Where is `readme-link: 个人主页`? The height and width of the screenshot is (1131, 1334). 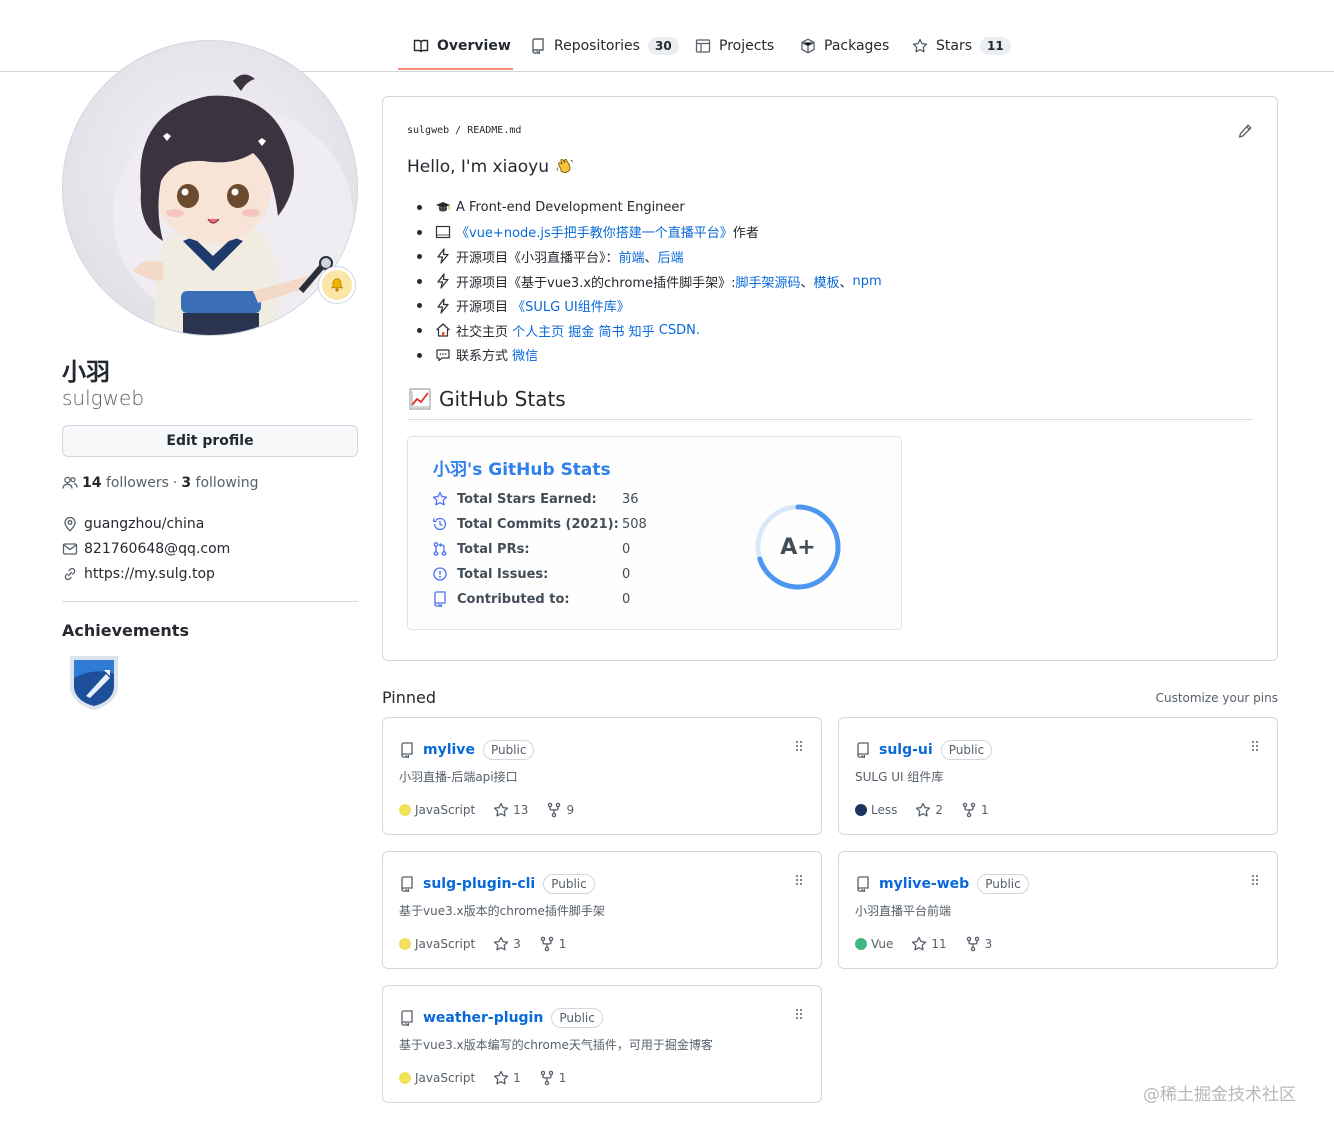
readme-link: 个人主页 is located at coordinates (538, 330).